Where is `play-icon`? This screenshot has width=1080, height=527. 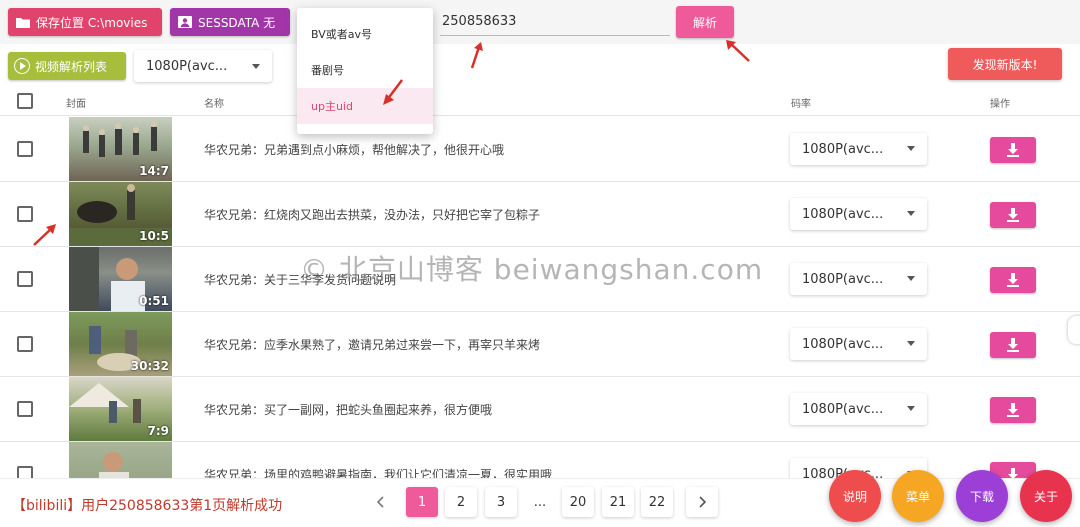 play-icon is located at coordinates (22, 66).